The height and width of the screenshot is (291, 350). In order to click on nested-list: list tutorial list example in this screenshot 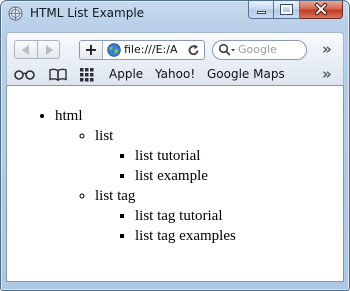, I will do `click(219, 166)`.